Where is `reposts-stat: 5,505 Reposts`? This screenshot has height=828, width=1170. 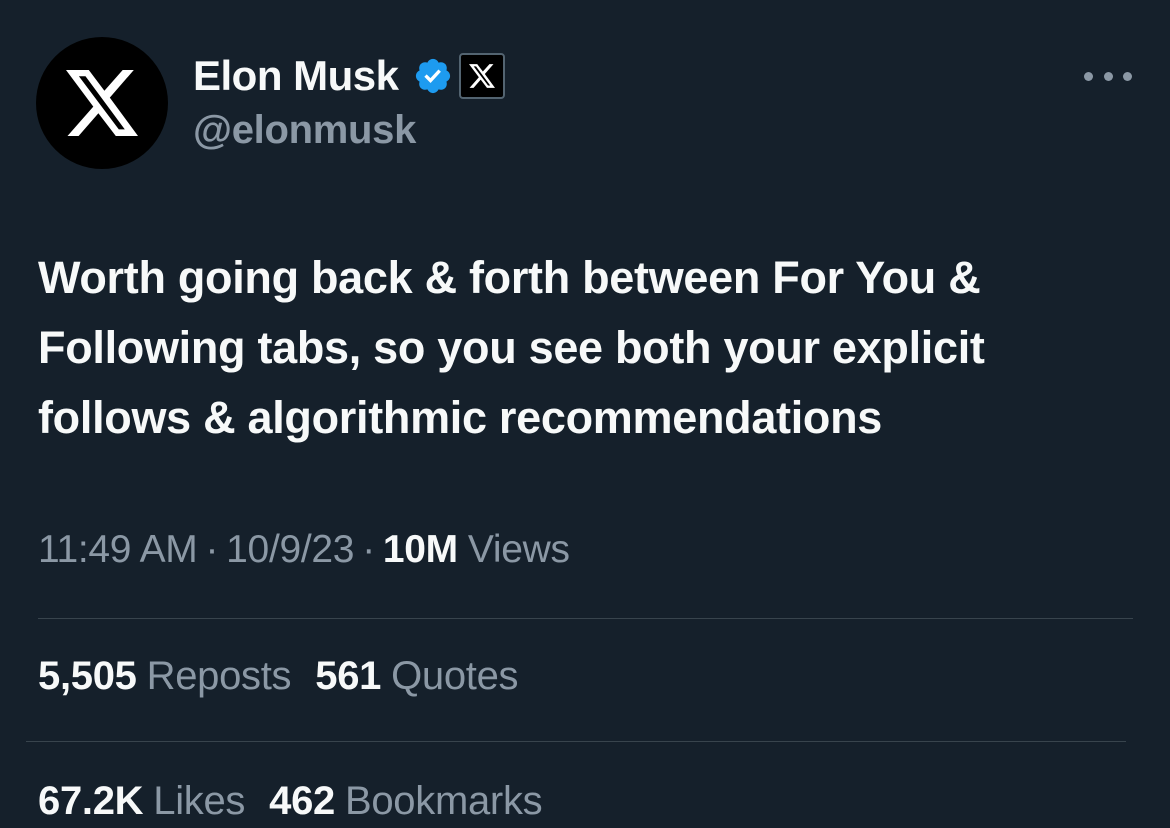
reposts-stat: 5,505 Reposts is located at coordinates (165, 676).